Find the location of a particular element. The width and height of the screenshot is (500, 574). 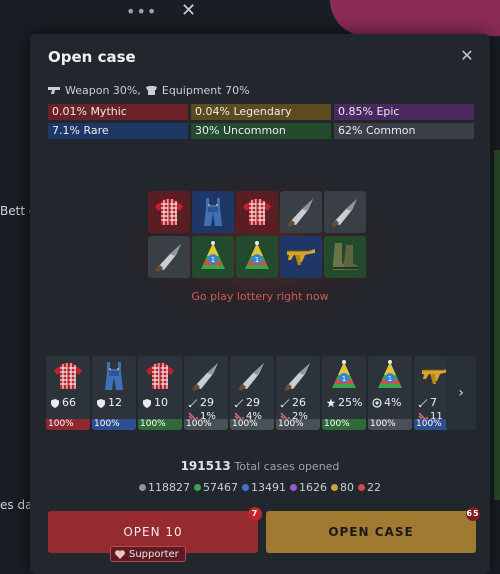

rarity-counts: 118827 57467 13491 1626 80 22 is located at coordinates (260, 487).